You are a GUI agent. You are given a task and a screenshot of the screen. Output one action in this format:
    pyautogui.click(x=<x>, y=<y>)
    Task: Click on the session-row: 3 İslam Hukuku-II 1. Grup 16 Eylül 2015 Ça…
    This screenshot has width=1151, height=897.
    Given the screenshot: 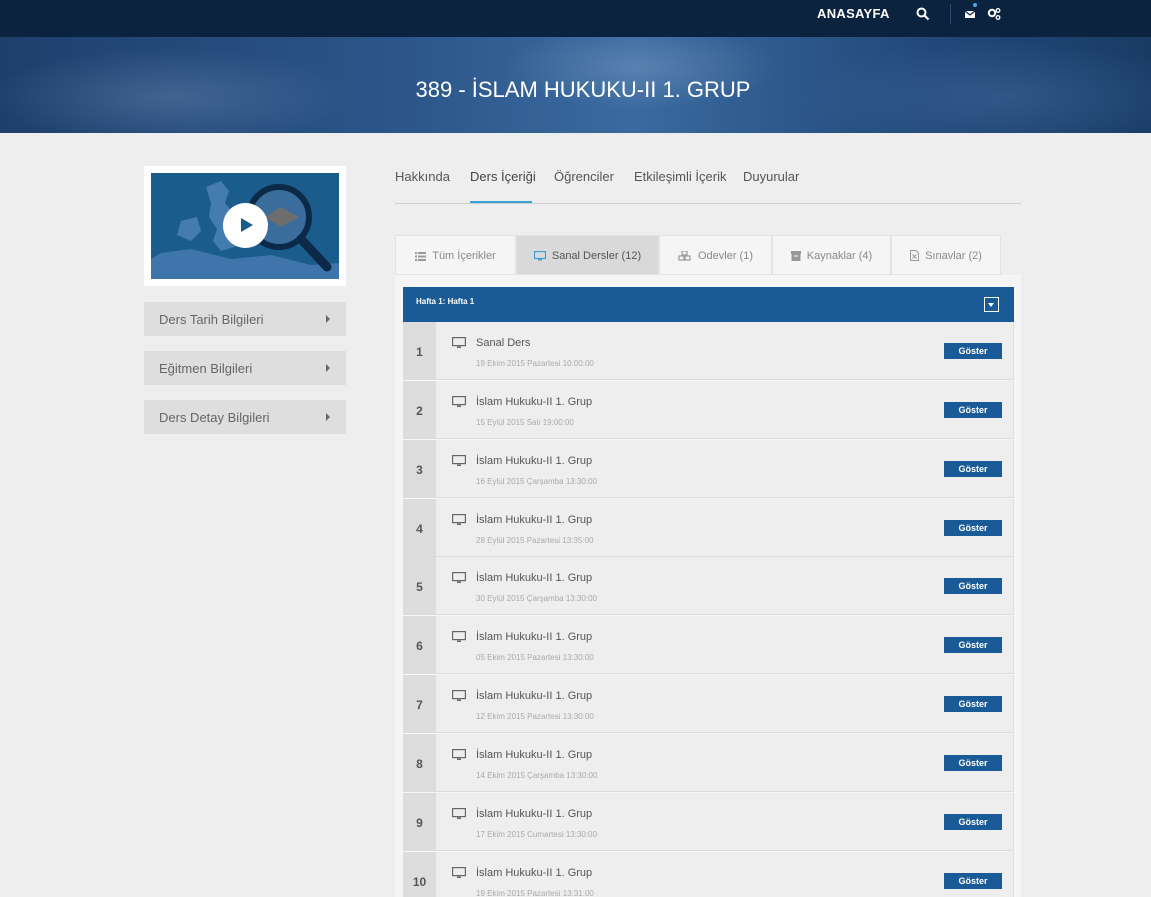 What is the action you would take?
    pyautogui.click(x=708, y=468)
    